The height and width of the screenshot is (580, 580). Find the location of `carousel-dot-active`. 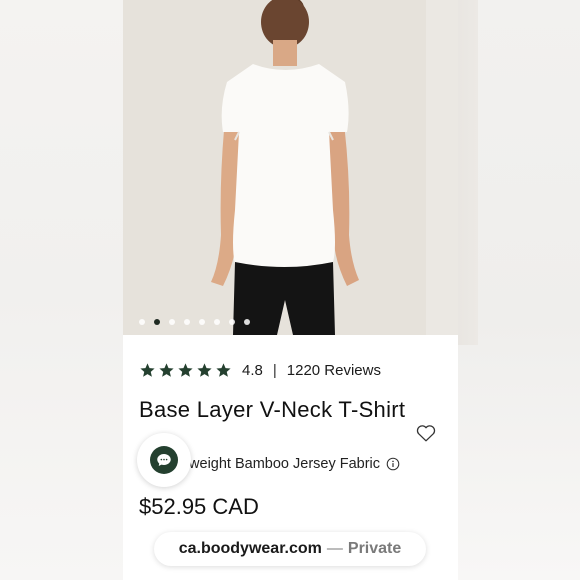

carousel-dot-active is located at coordinates (157, 322).